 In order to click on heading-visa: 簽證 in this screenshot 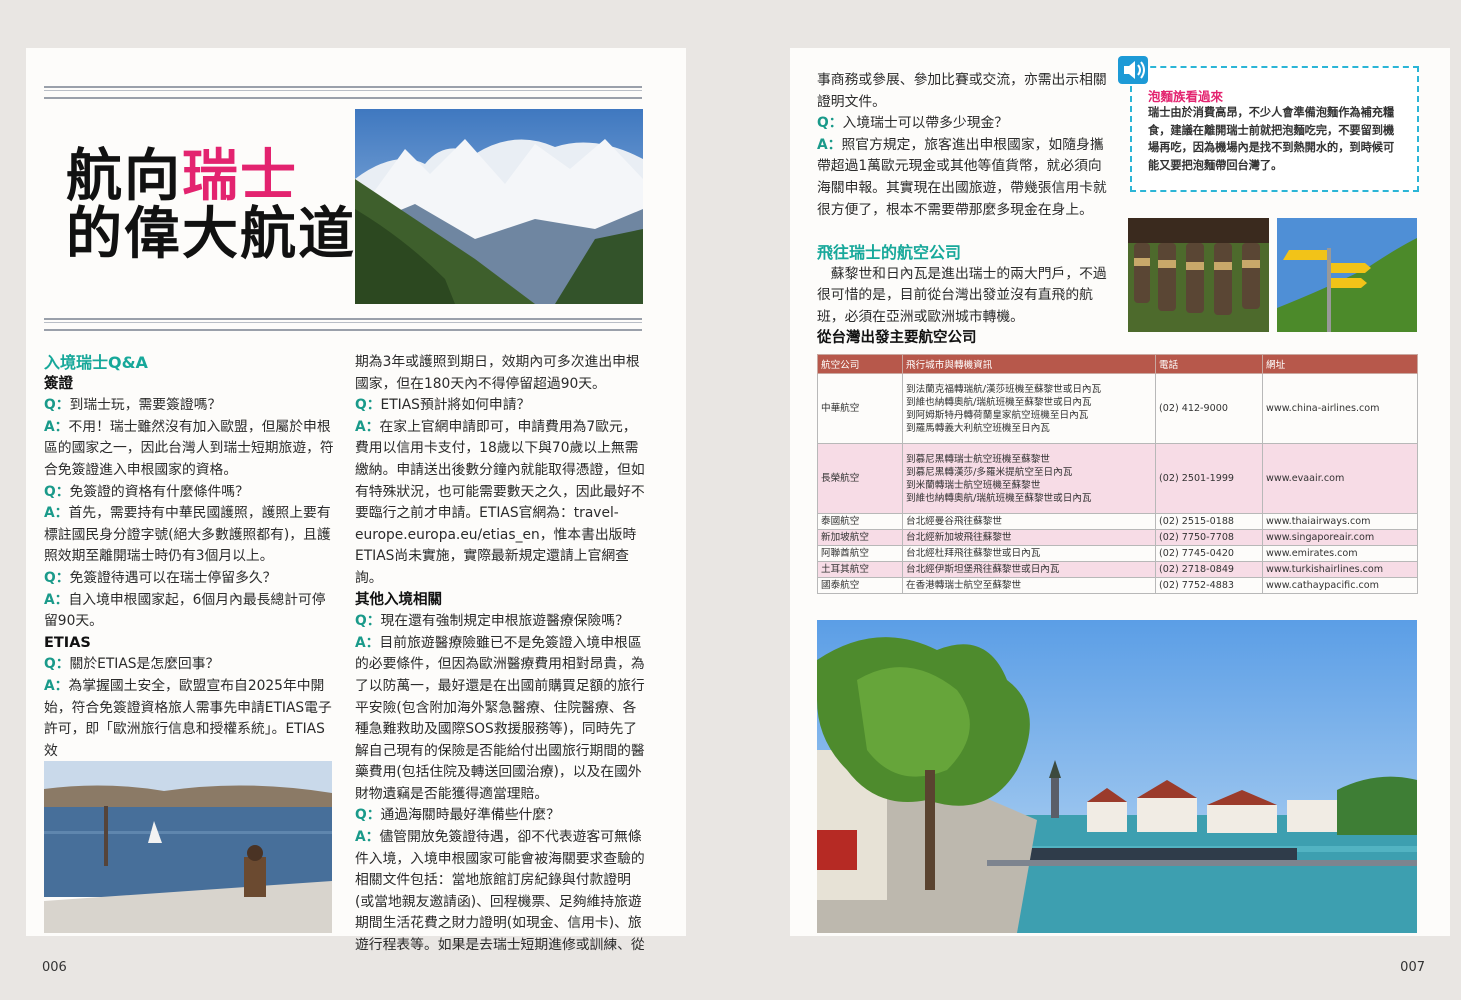, I will do `click(58, 383)`.